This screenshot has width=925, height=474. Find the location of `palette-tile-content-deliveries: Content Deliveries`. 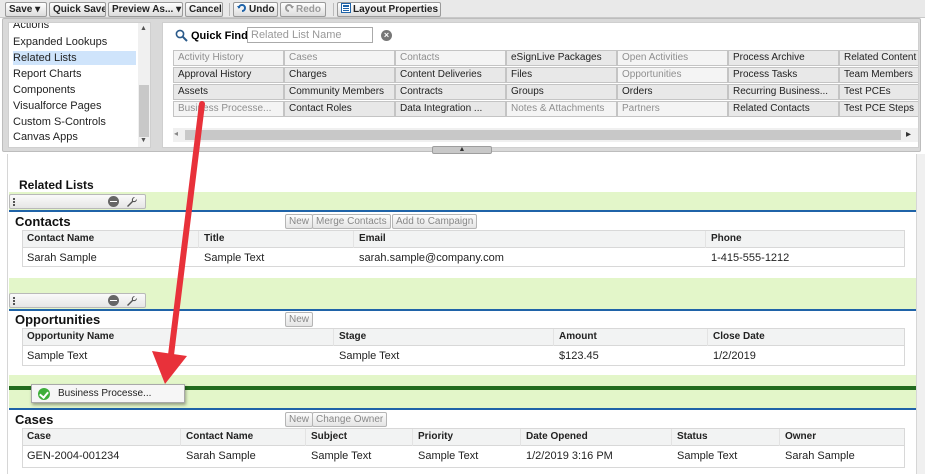

palette-tile-content-deliveries: Content Deliveries is located at coordinates (450, 75).